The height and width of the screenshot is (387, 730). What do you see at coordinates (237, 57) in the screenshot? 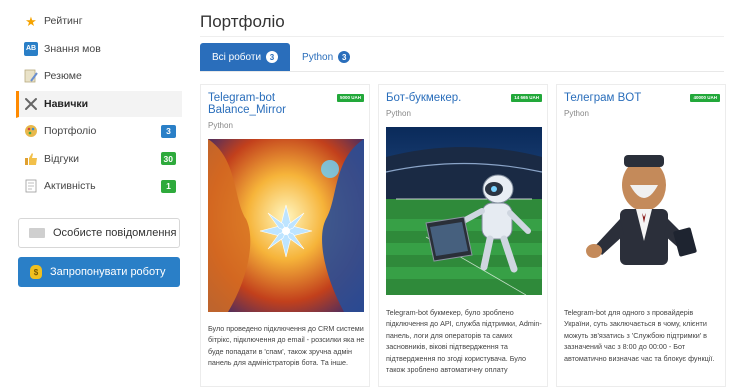
I see `tab-label: Всі роботи` at bounding box center [237, 57].